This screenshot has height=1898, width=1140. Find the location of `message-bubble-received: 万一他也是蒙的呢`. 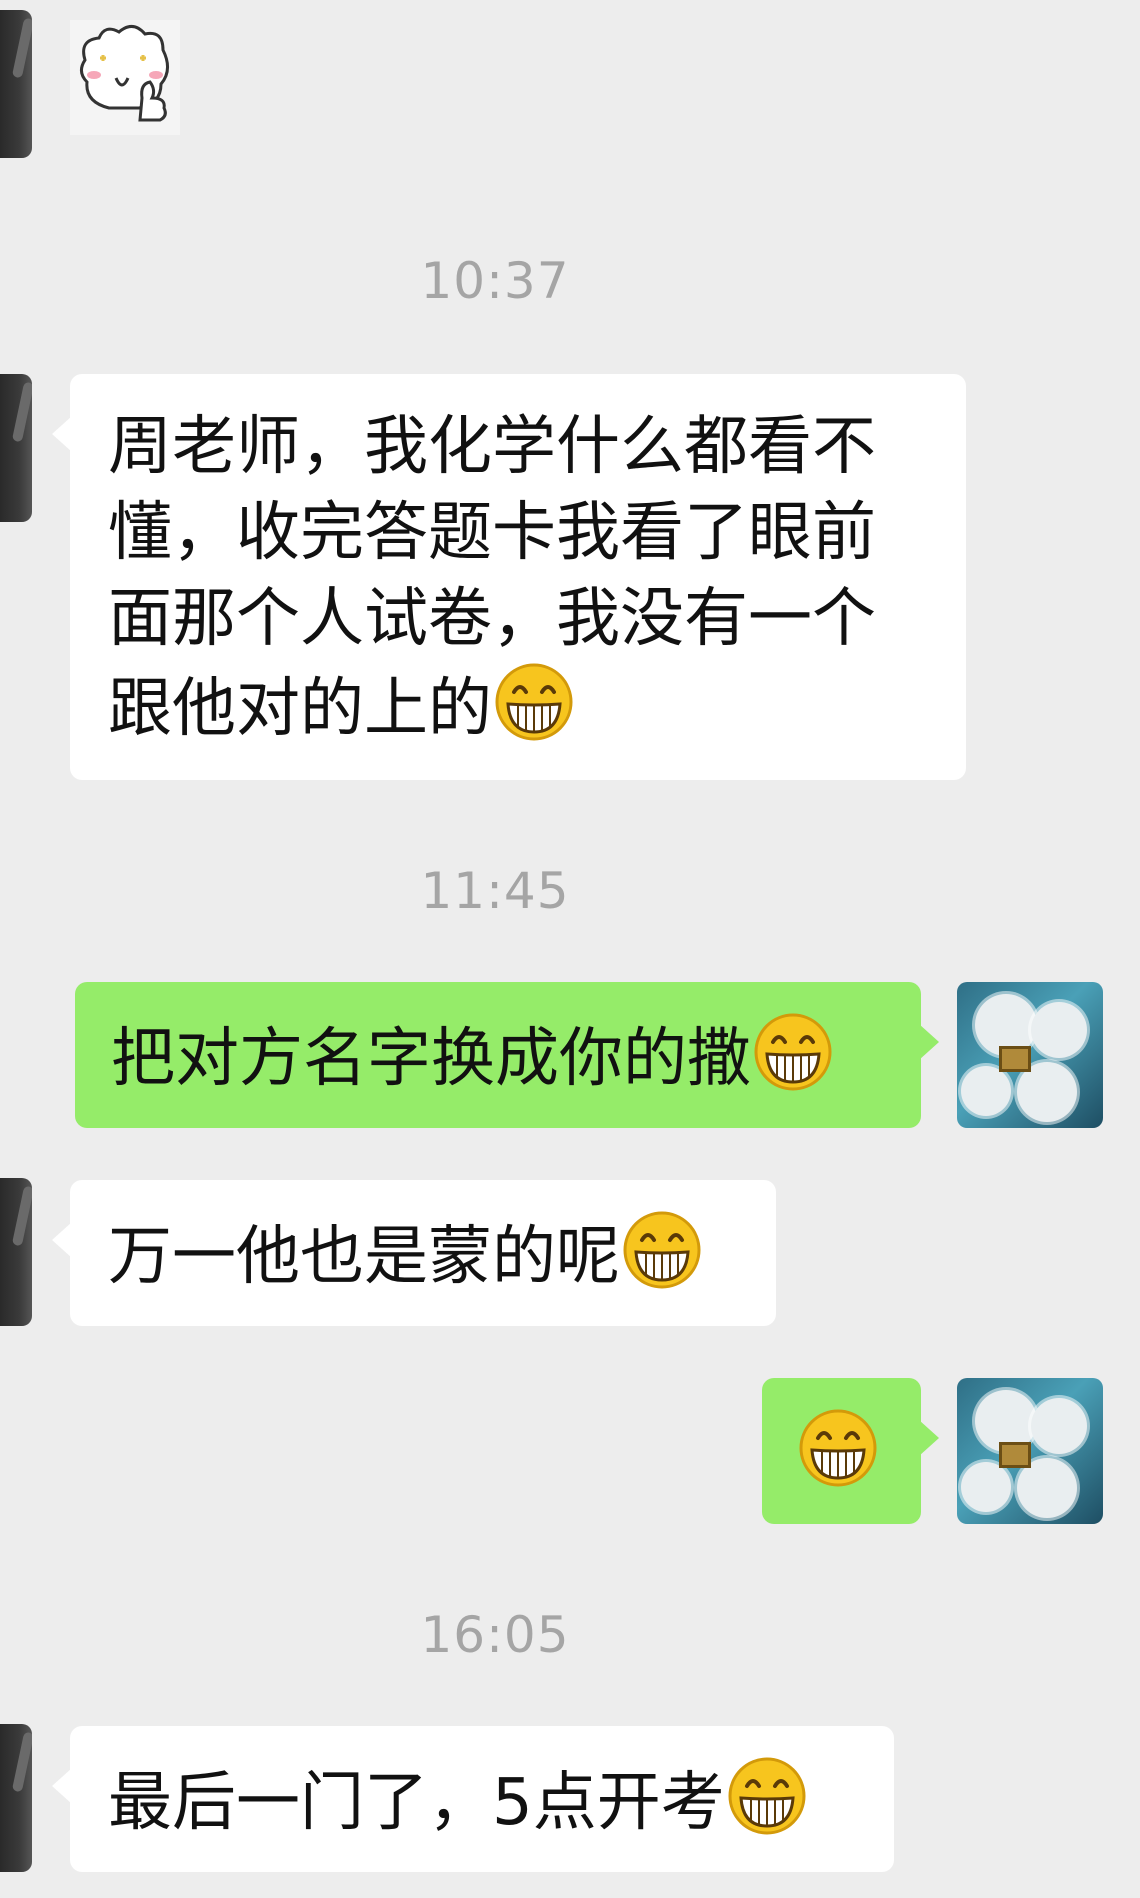

message-bubble-received: 万一他也是蒙的呢 is located at coordinates (414, 1253).